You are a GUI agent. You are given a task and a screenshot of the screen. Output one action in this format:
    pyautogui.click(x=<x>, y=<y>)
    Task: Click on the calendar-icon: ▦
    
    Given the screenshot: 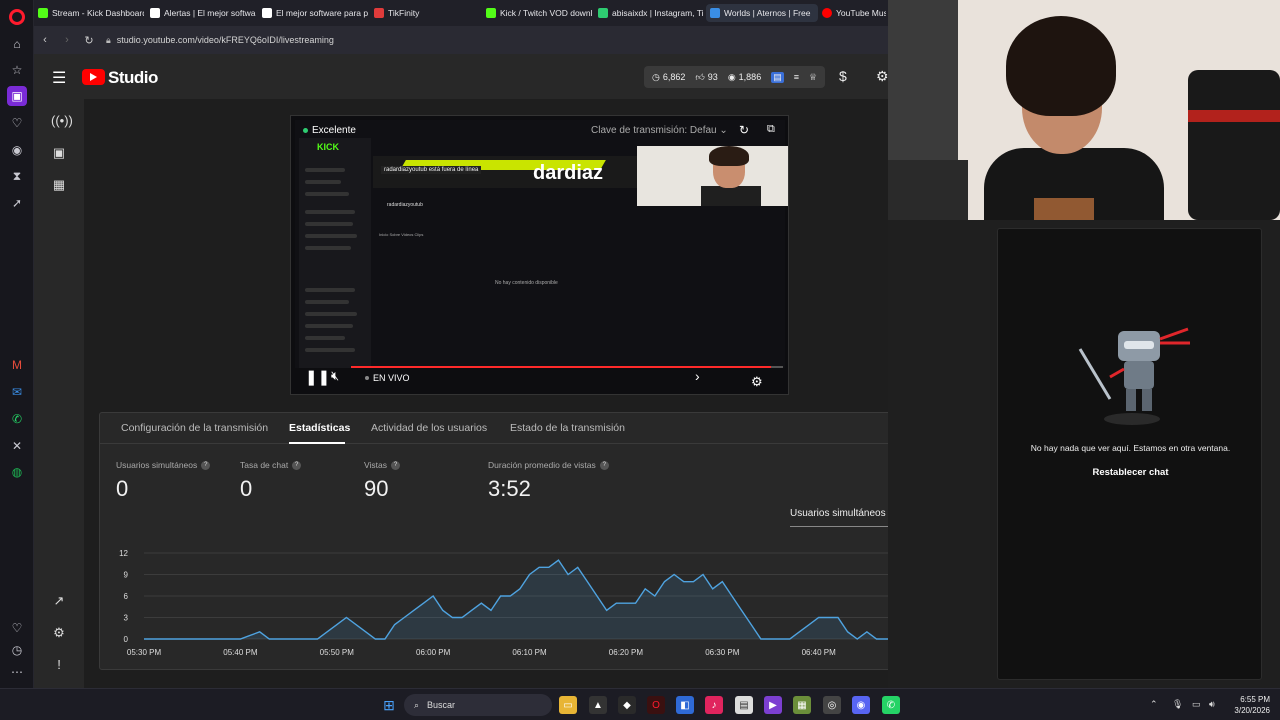 What is the action you would take?
    pyautogui.click(x=59, y=185)
    